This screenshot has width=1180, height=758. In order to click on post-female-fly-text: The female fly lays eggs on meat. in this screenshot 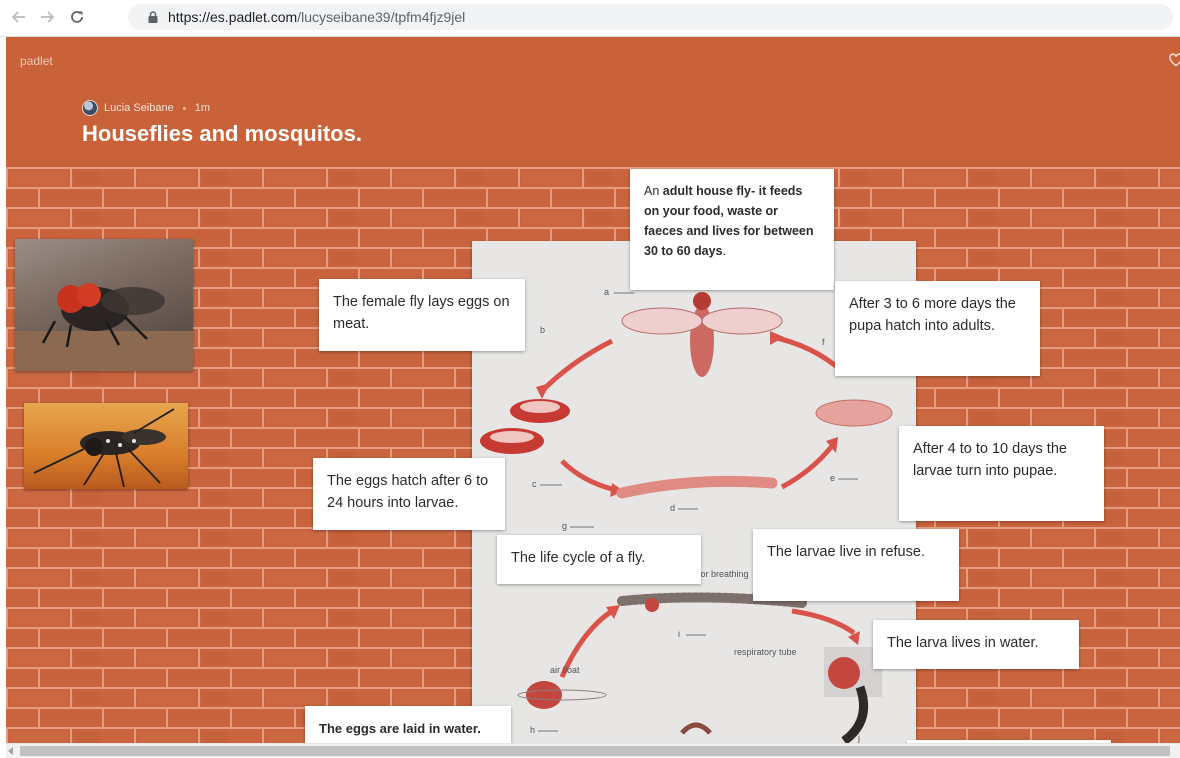, I will do `click(421, 313)`.